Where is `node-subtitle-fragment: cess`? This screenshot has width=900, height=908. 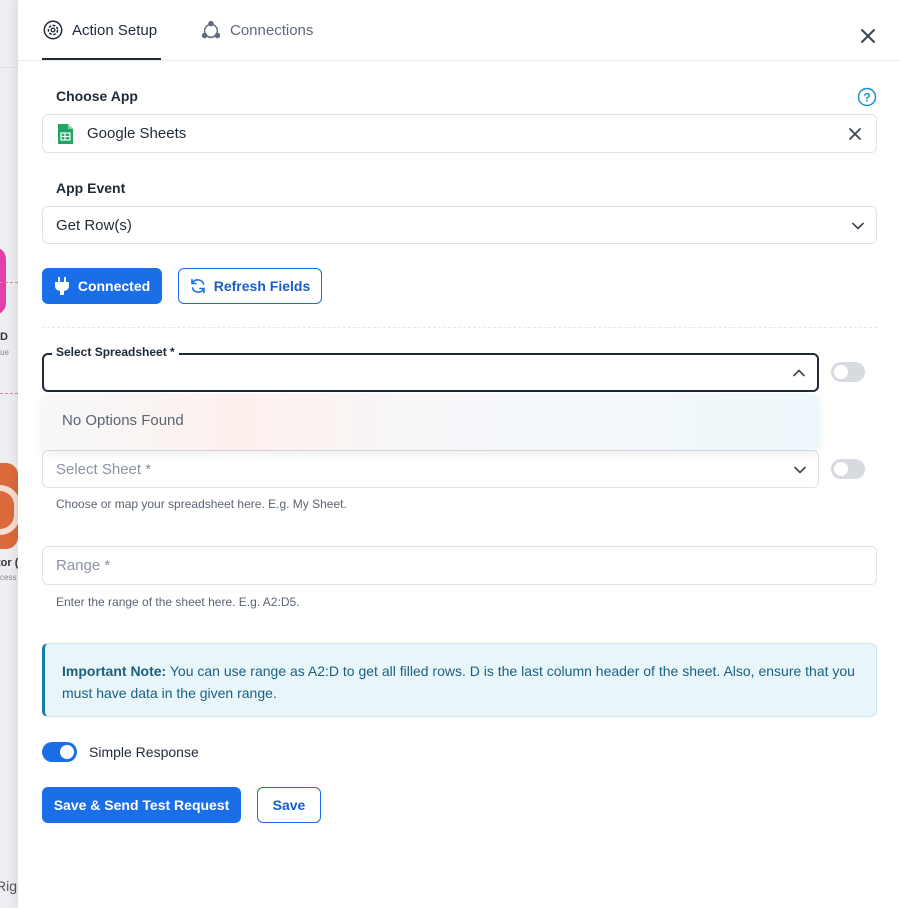 node-subtitle-fragment: cess is located at coordinates (8, 577).